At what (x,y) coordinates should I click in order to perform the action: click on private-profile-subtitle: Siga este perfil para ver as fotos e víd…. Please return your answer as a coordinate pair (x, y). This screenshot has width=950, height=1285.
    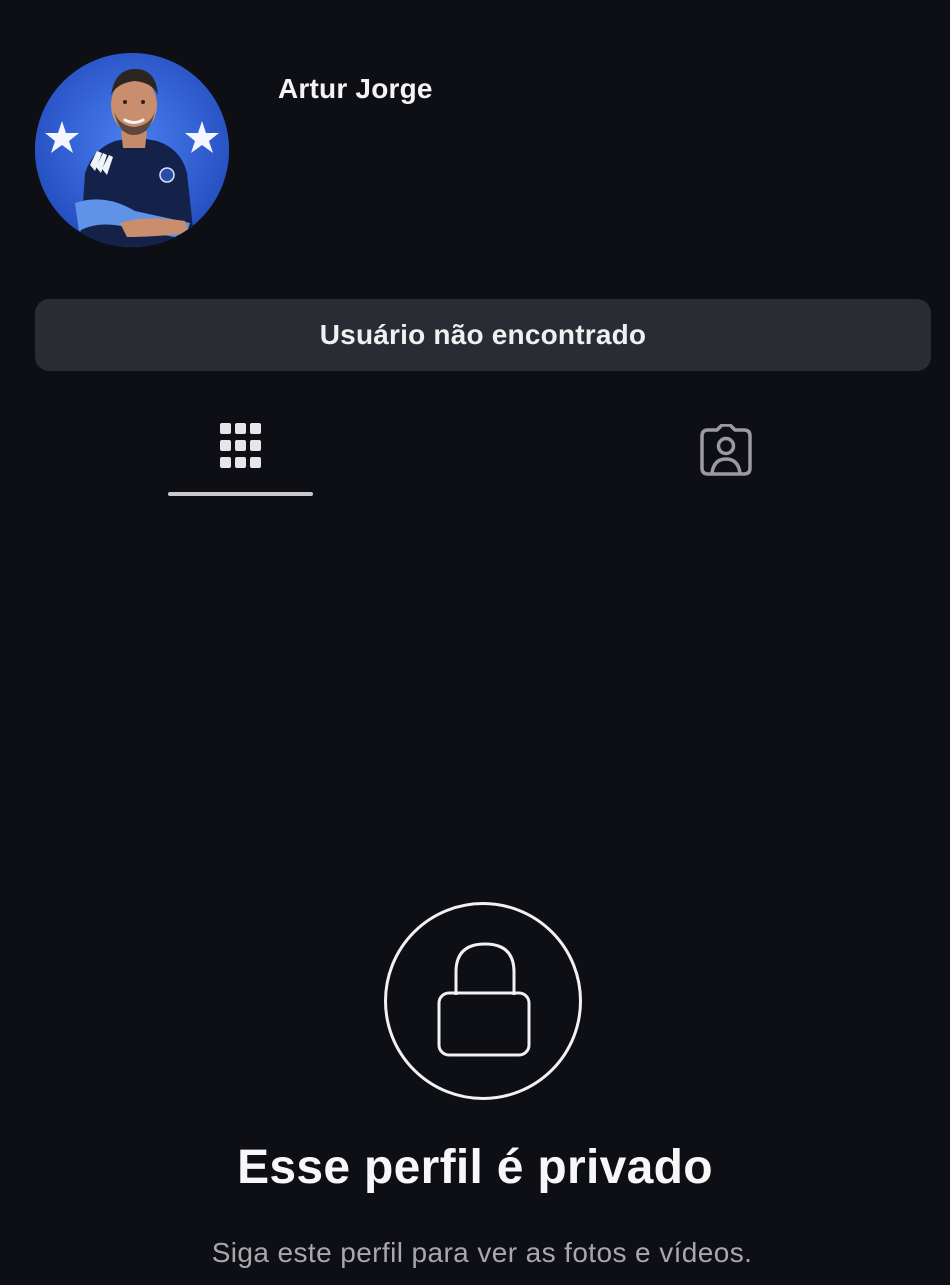
    Looking at the image, I should click on (482, 1252).